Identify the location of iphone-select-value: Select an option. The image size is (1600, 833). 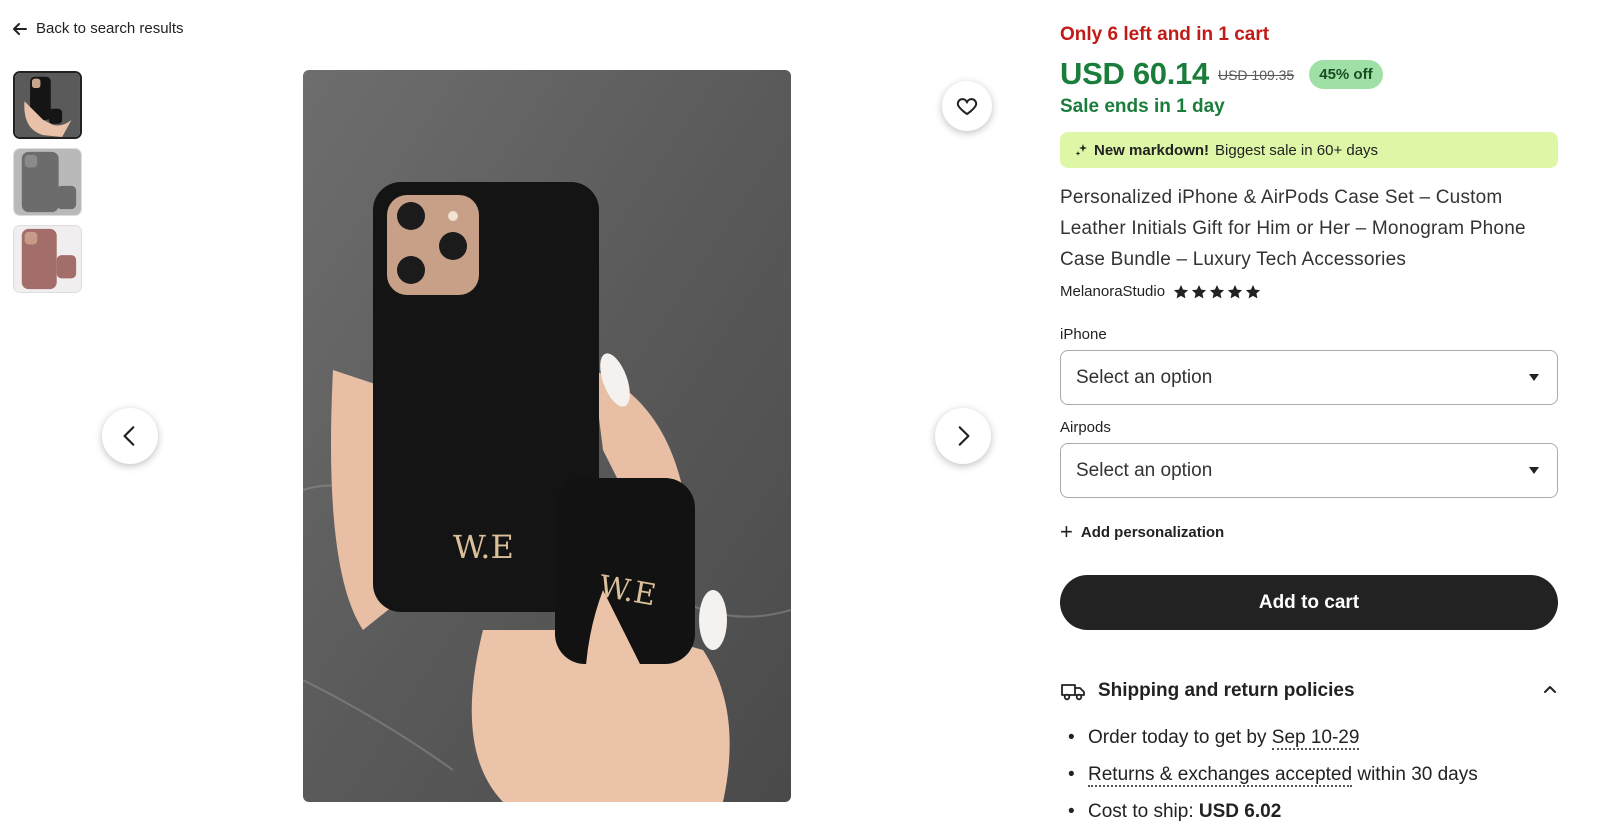
(1144, 377).